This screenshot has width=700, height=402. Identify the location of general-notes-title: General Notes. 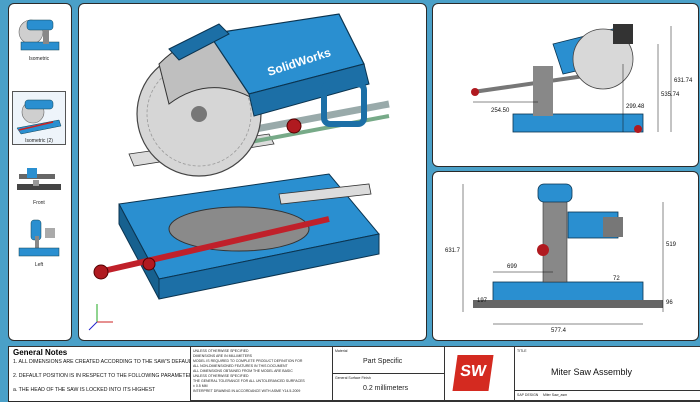
(40, 352).